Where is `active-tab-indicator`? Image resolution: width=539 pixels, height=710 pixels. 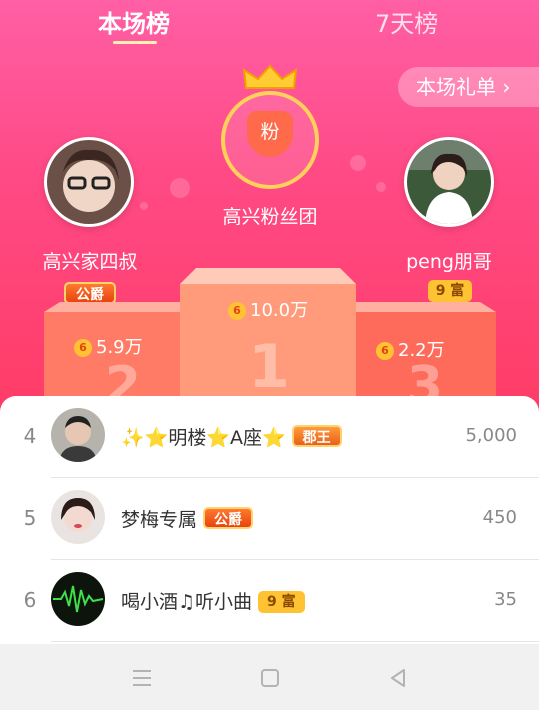 active-tab-indicator is located at coordinates (135, 42).